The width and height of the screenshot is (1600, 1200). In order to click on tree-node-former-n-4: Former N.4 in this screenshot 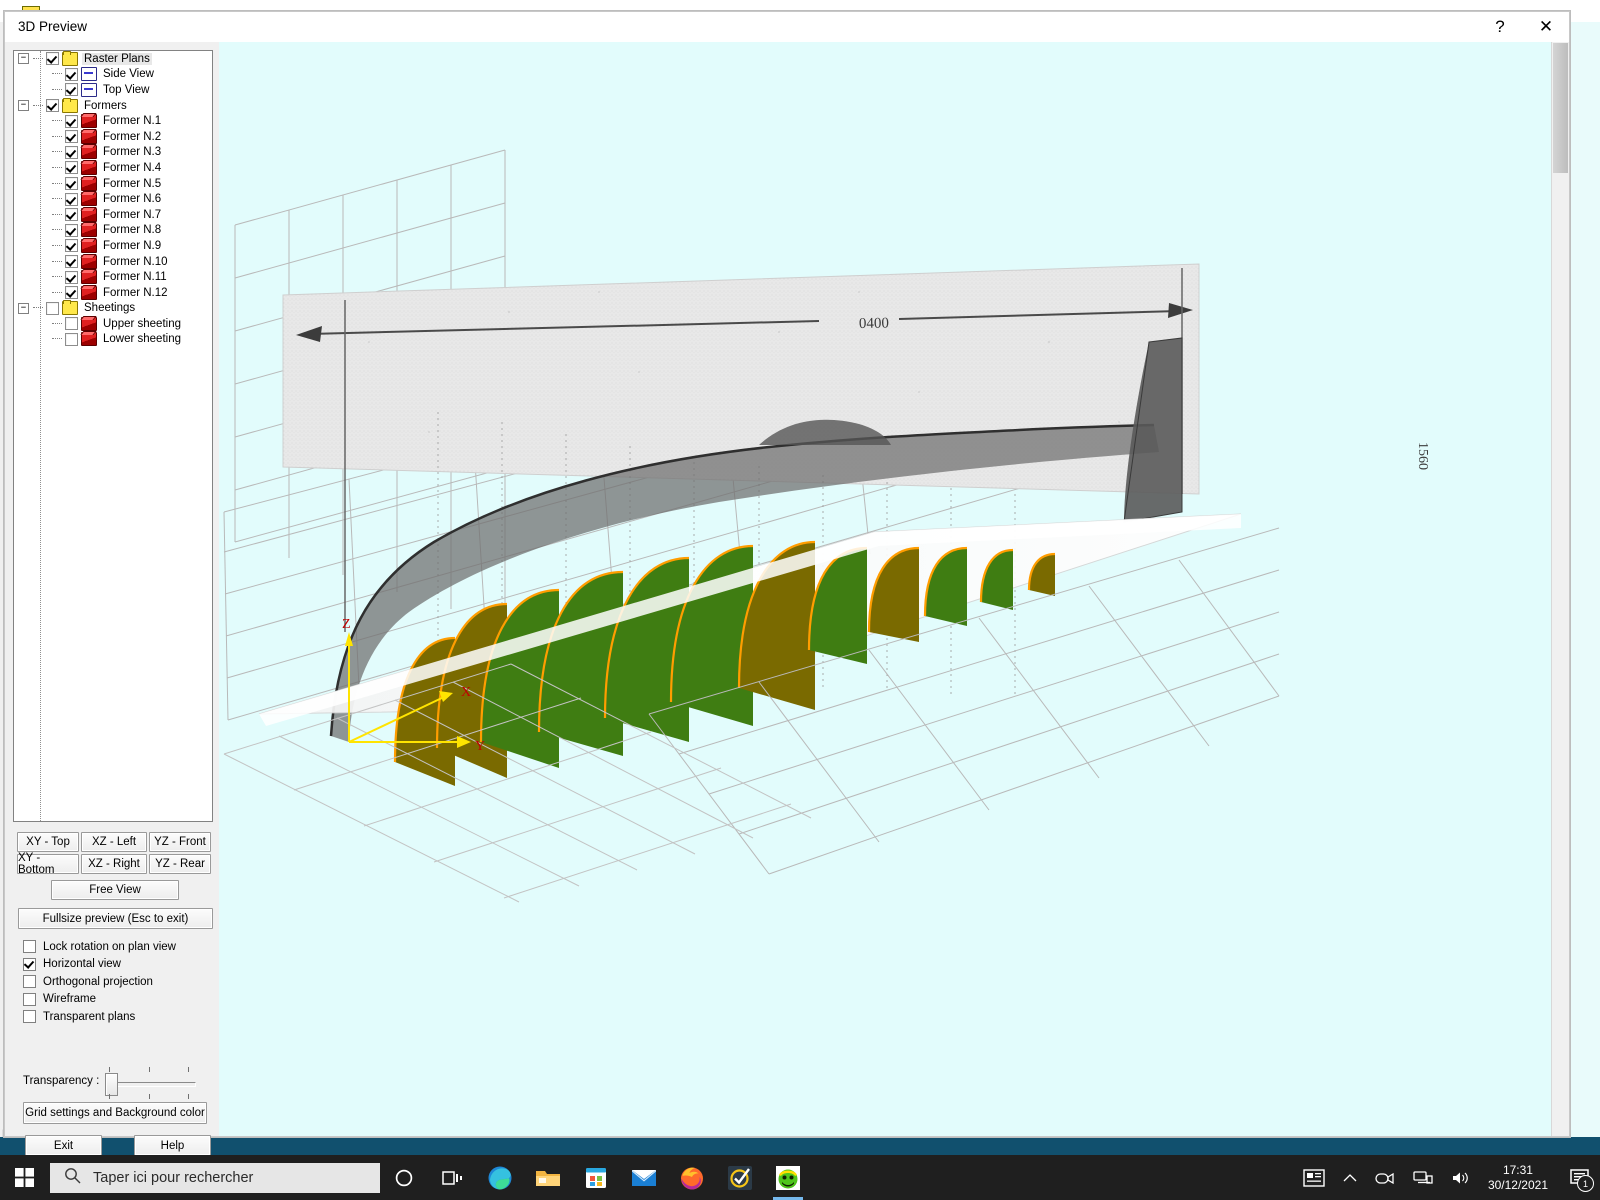, I will do `click(113, 168)`.